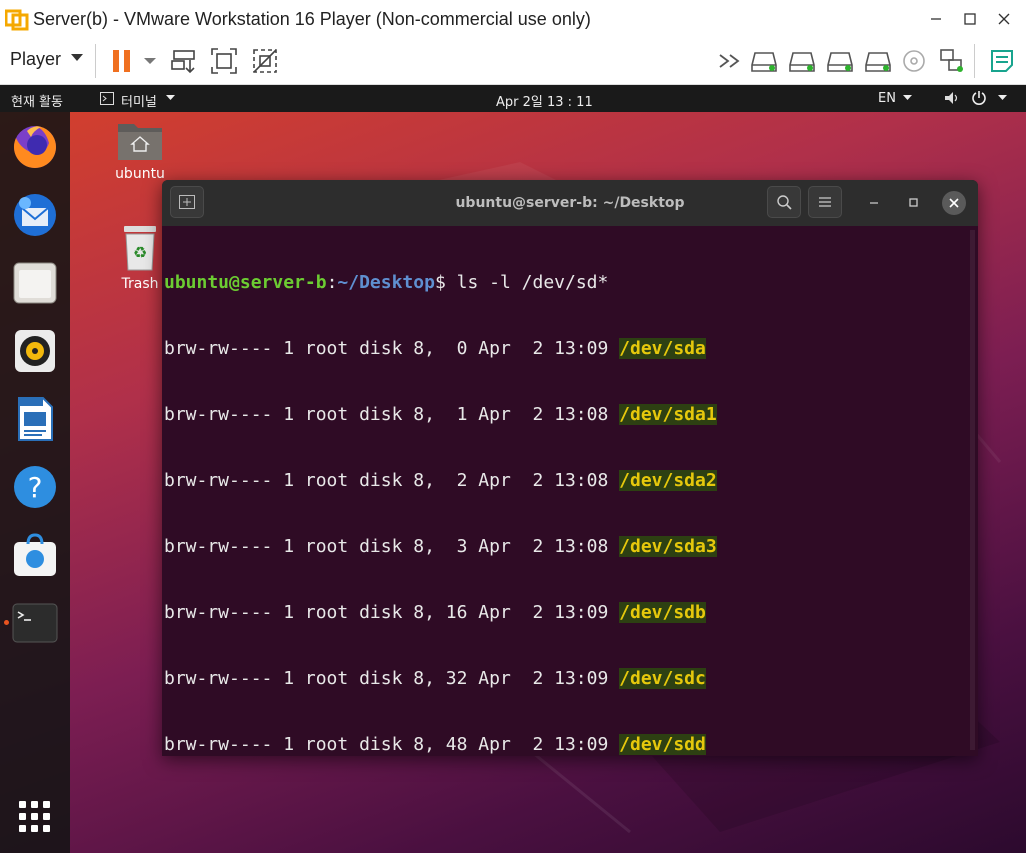 The width and height of the screenshot is (1026, 853). I want to click on device-name: /dev/sdc, so click(662, 678).